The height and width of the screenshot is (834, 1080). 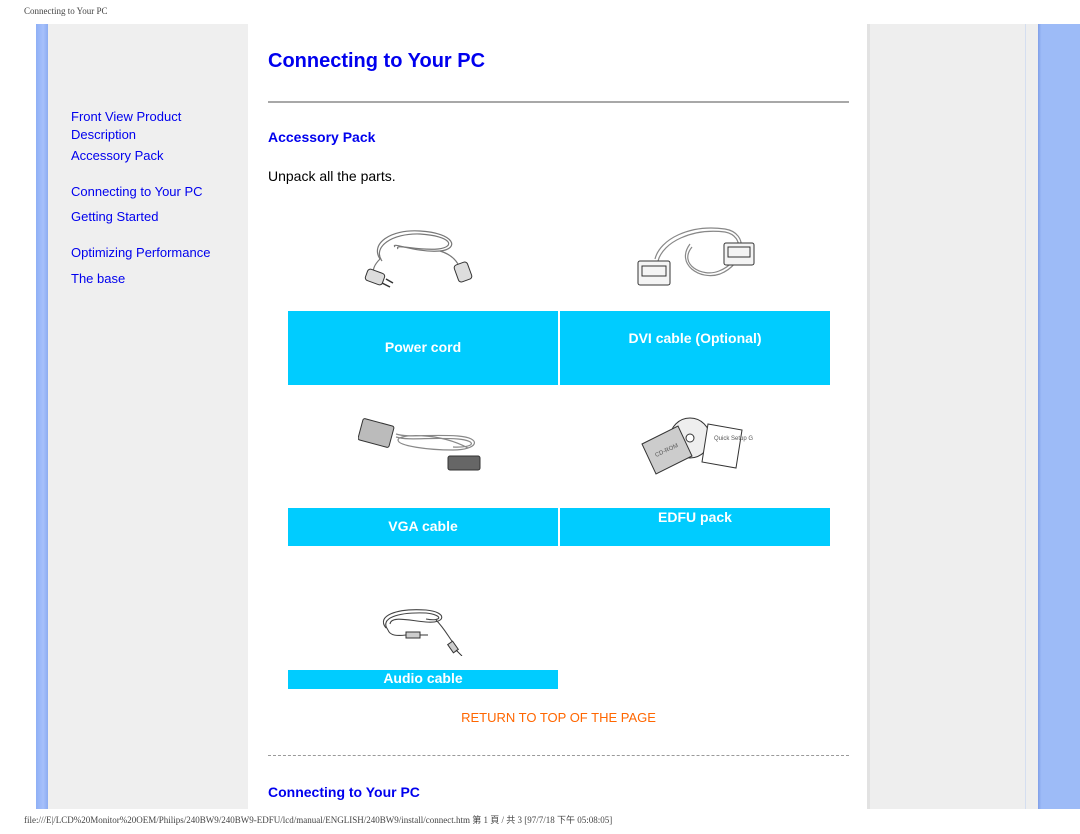 I want to click on sidebar-item-the-base: The base, so click(x=158, y=279).